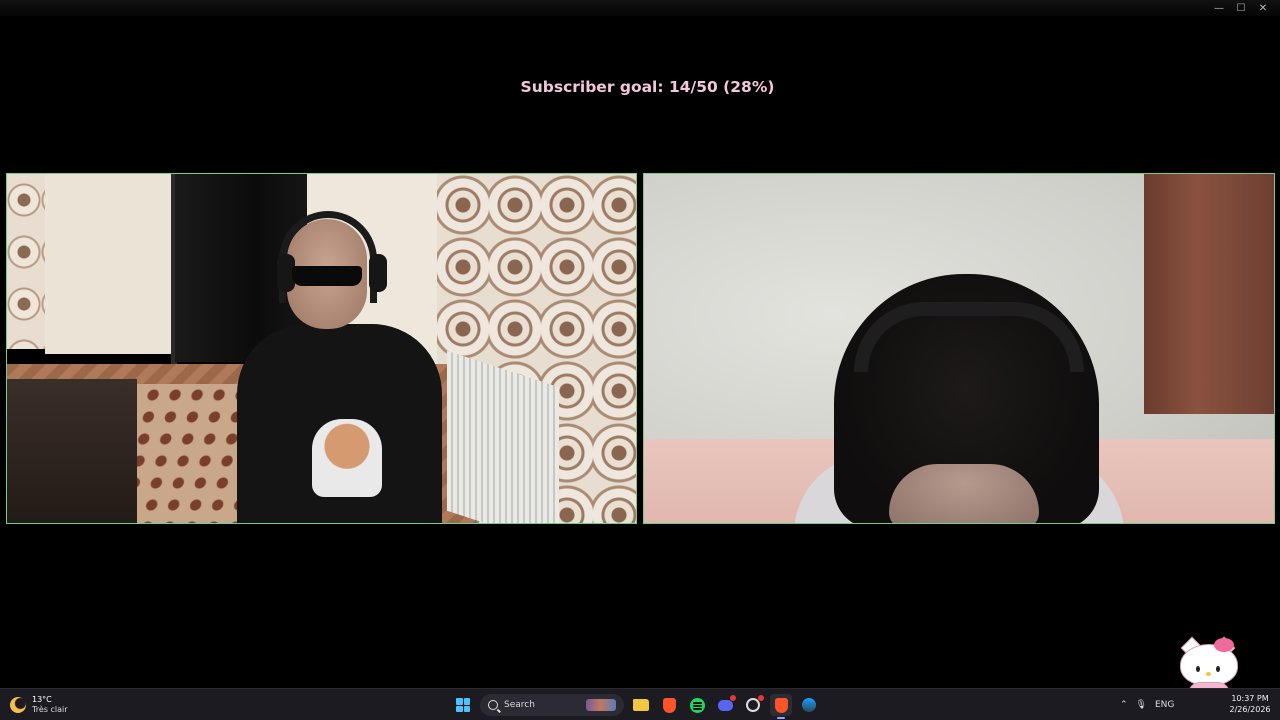  I want to click on taskbar-brave, so click(669, 705).